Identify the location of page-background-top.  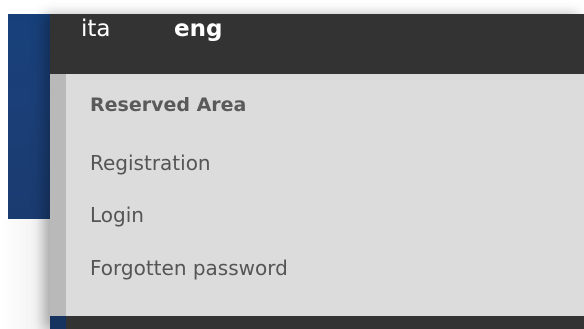
(292, 7).